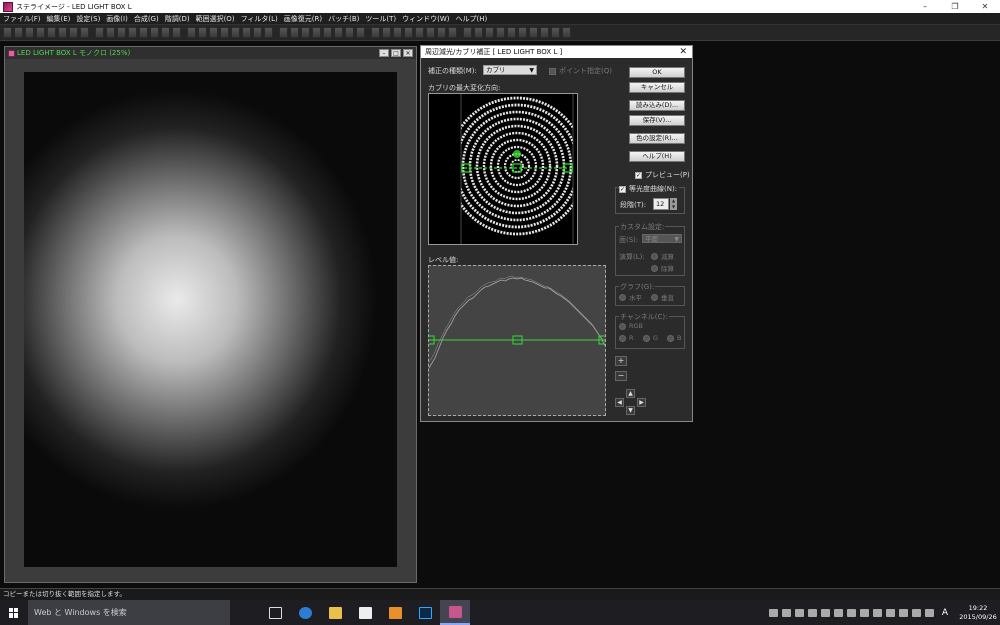 This screenshot has width=1000, height=625. Describe the element at coordinates (786, 612) in the screenshot. I see `cloud-icon` at that location.